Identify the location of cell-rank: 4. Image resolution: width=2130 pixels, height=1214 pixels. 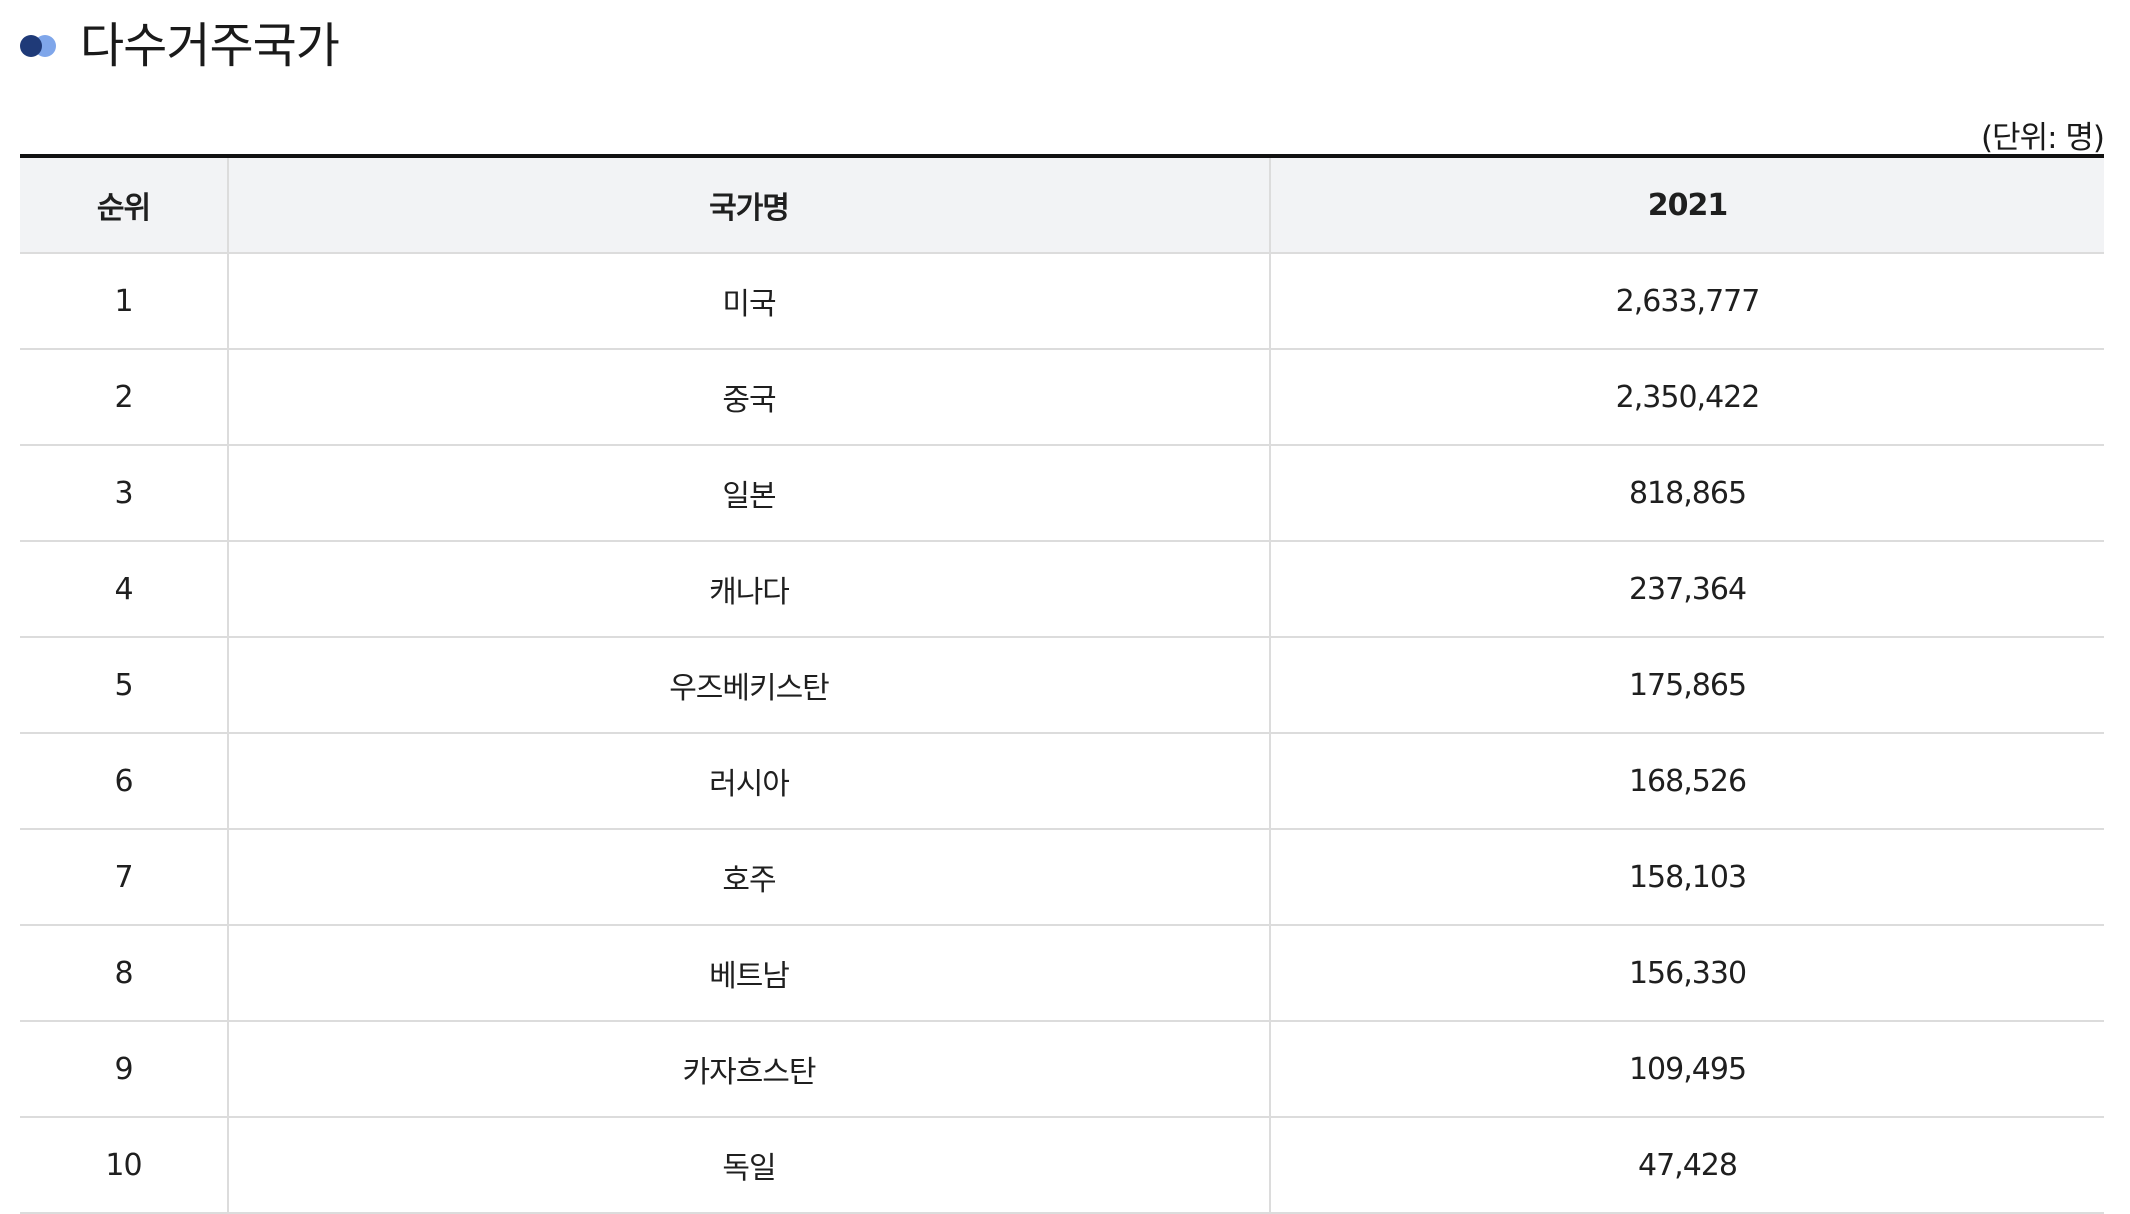
(124, 589).